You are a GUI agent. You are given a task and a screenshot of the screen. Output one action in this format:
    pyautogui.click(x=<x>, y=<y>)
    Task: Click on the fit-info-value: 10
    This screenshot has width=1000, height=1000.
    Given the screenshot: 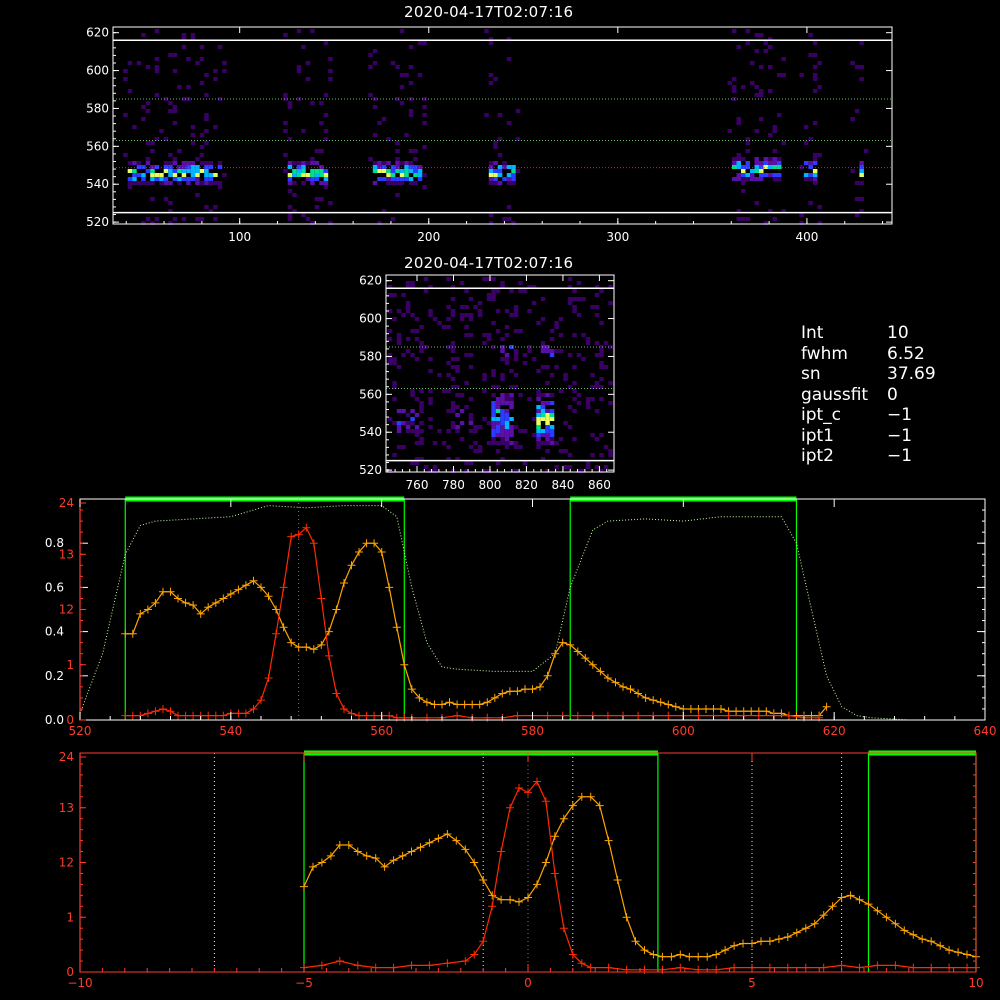 What is the action you would take?
    pyautogui.click(x=898, y=333)
    